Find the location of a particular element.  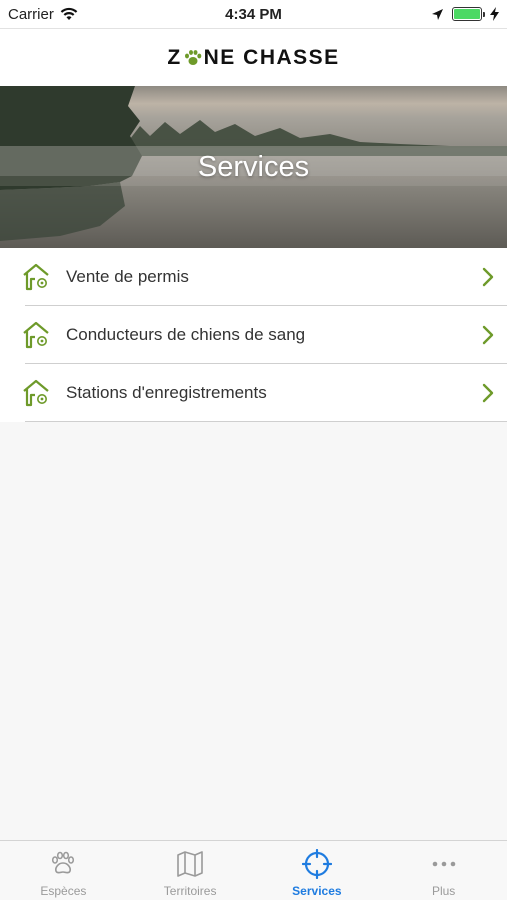

service-label: Conducteurs de chiens de sang is located at coordinates (186, 334).